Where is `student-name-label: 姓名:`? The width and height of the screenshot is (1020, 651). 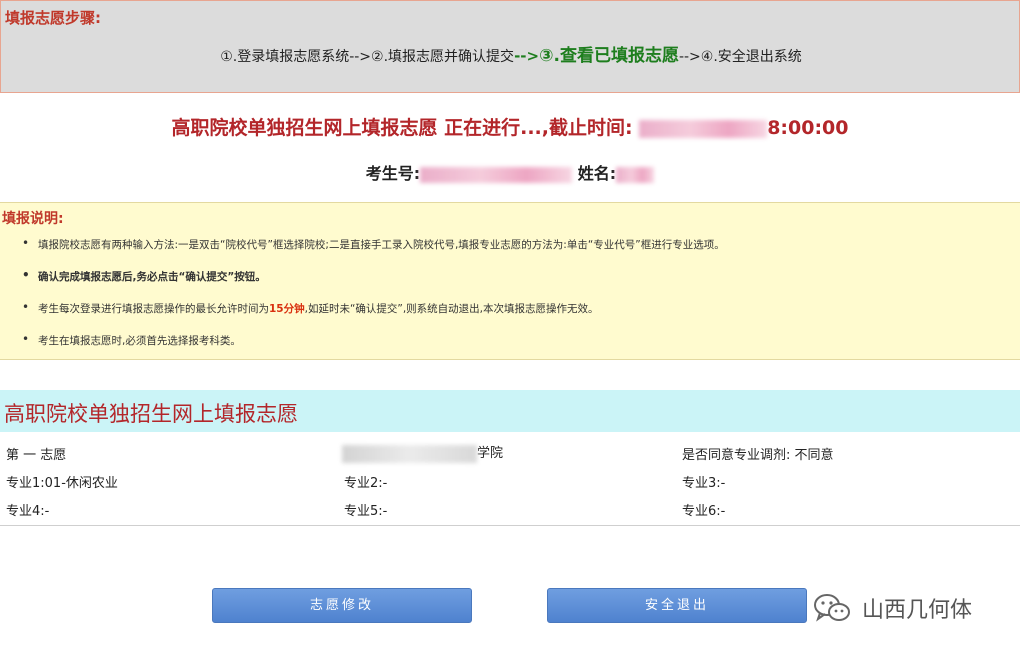 student-name-label: 姓名: is located at coordinates (597, 173).